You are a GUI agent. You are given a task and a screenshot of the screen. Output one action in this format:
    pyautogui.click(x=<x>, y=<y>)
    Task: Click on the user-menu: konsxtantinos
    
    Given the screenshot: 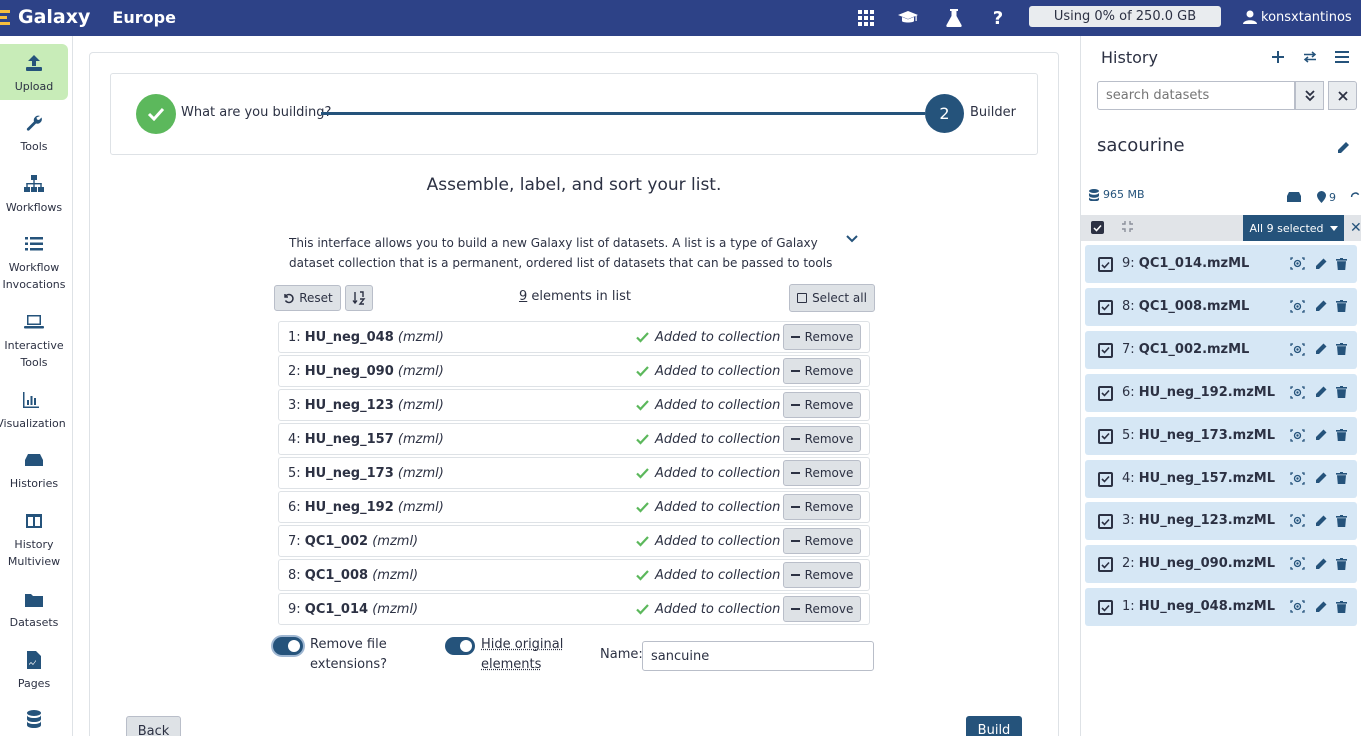 What is the action you would take?
    pyautogui.click(x=1297, y=17)
    